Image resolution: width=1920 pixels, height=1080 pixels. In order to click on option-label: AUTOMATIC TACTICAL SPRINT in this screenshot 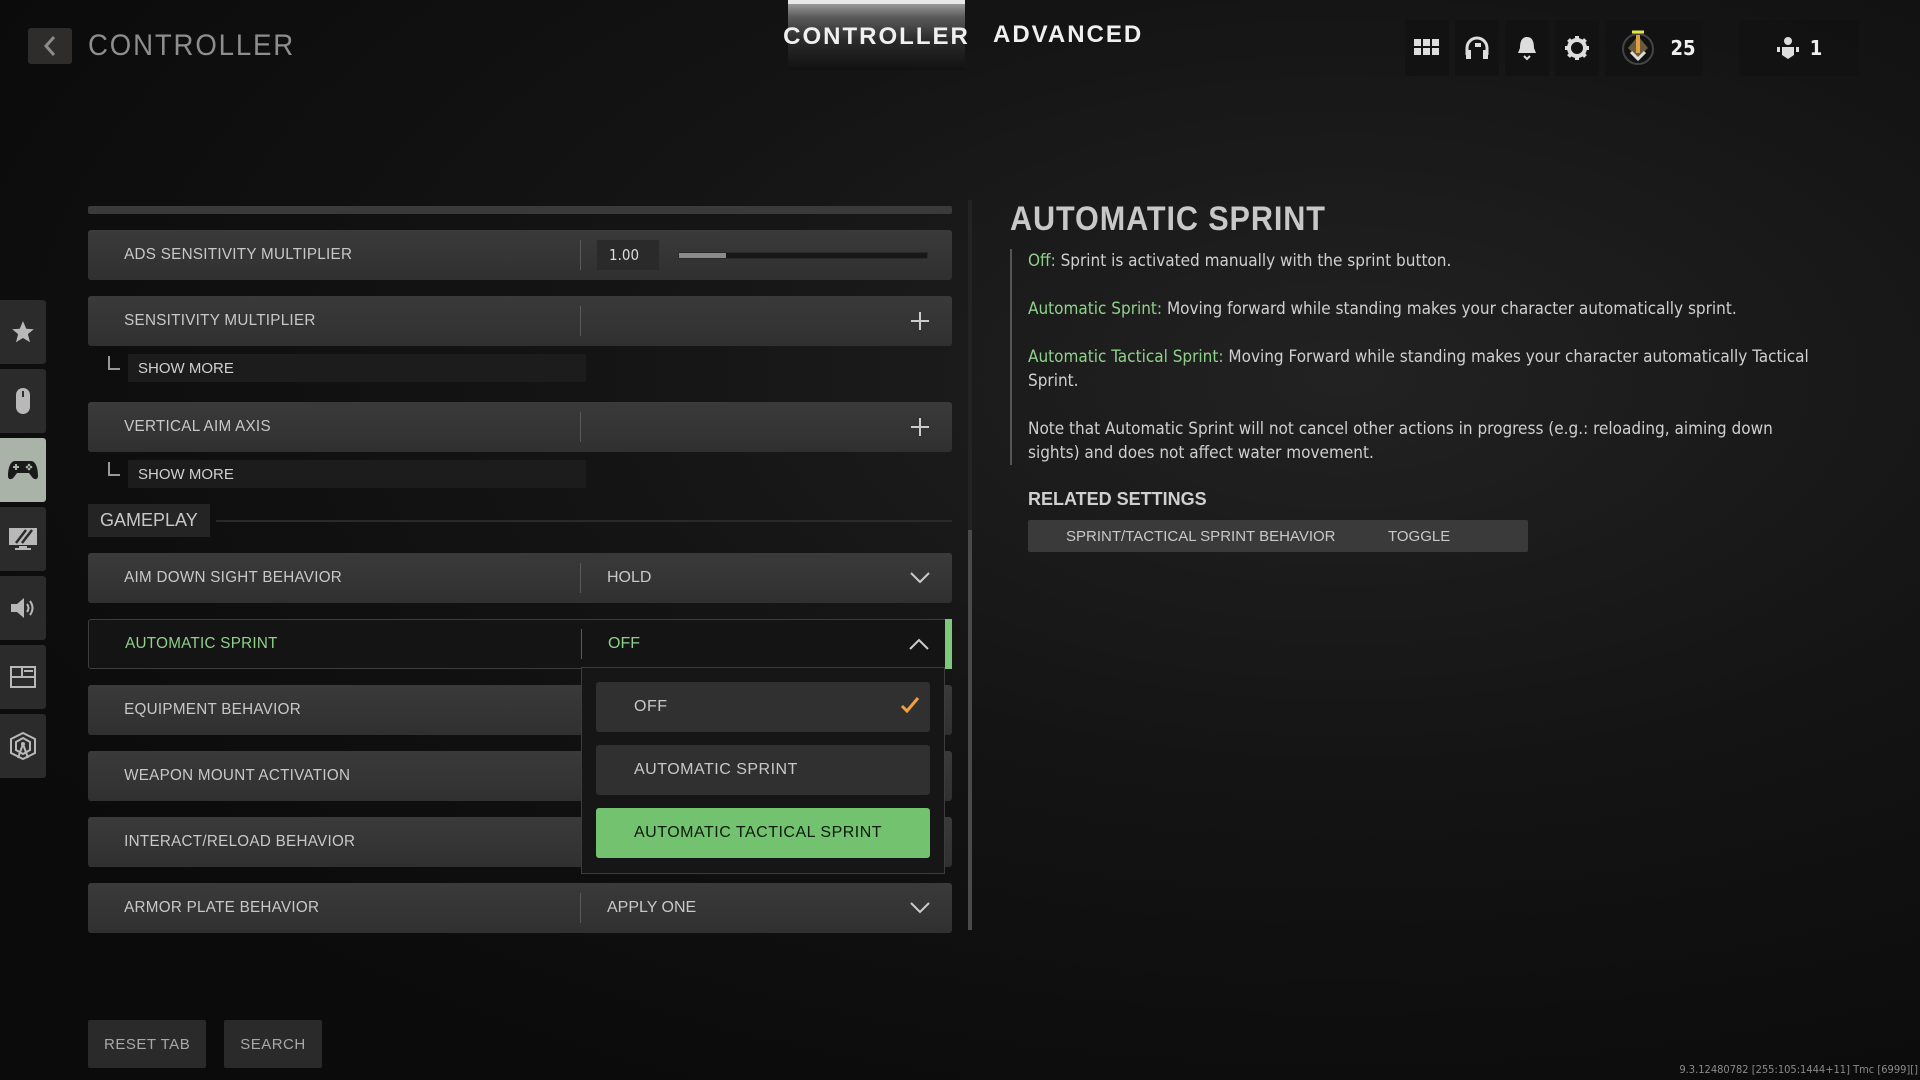, I will do `click(758, 832)`.